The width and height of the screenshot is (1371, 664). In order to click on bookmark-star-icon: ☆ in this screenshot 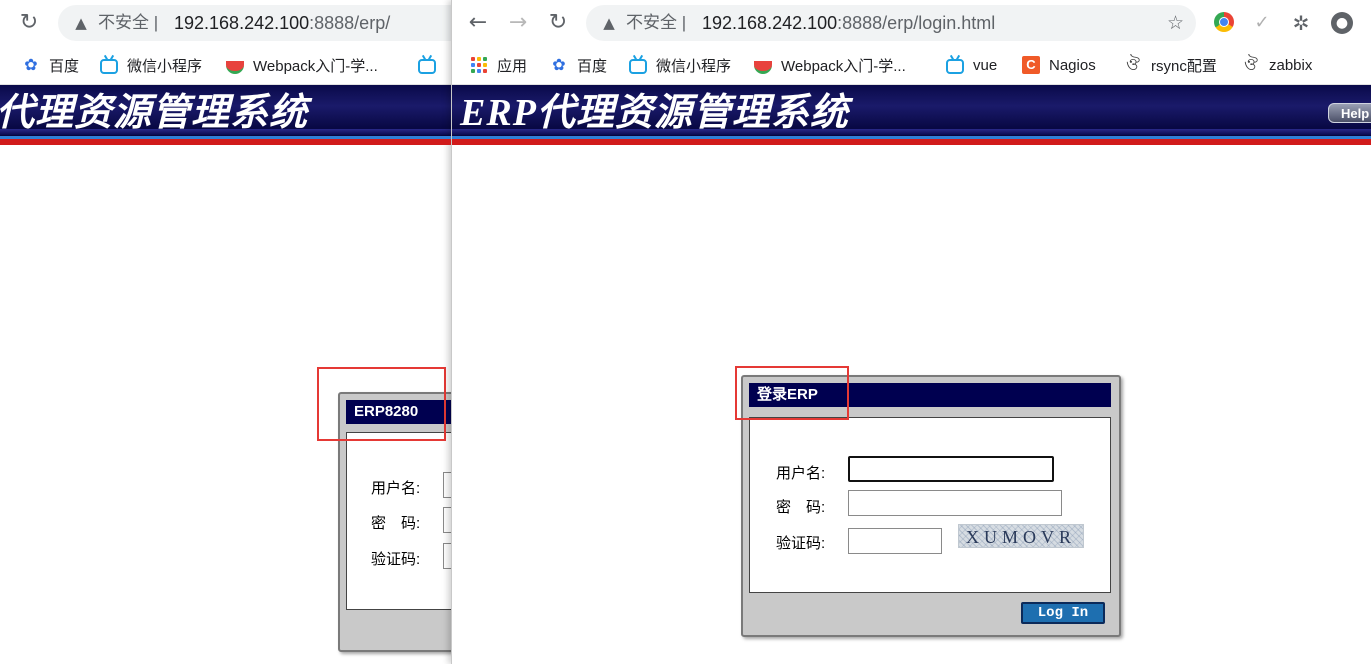, I will do `click(1175, 23)`.